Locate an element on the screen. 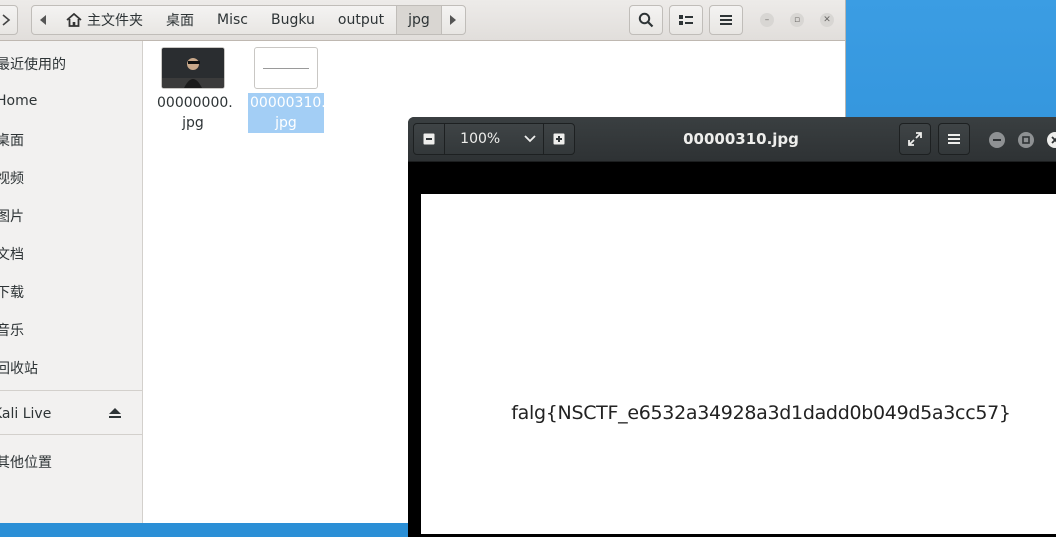 The image size is (1056, 537). maximize-icon is located at coordinates (1026, 140).